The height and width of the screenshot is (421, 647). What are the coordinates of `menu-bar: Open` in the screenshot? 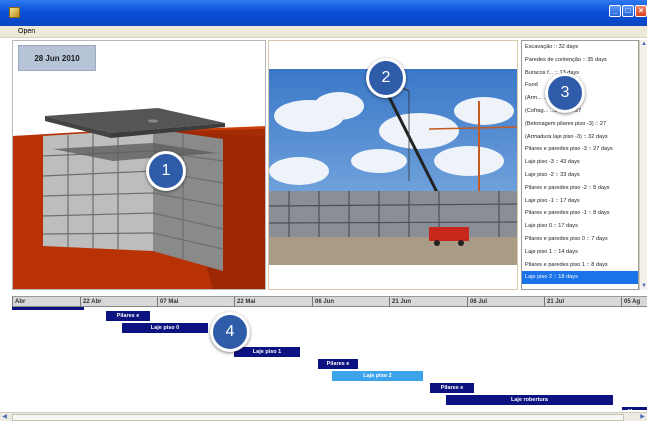 It's located at (323, 32).